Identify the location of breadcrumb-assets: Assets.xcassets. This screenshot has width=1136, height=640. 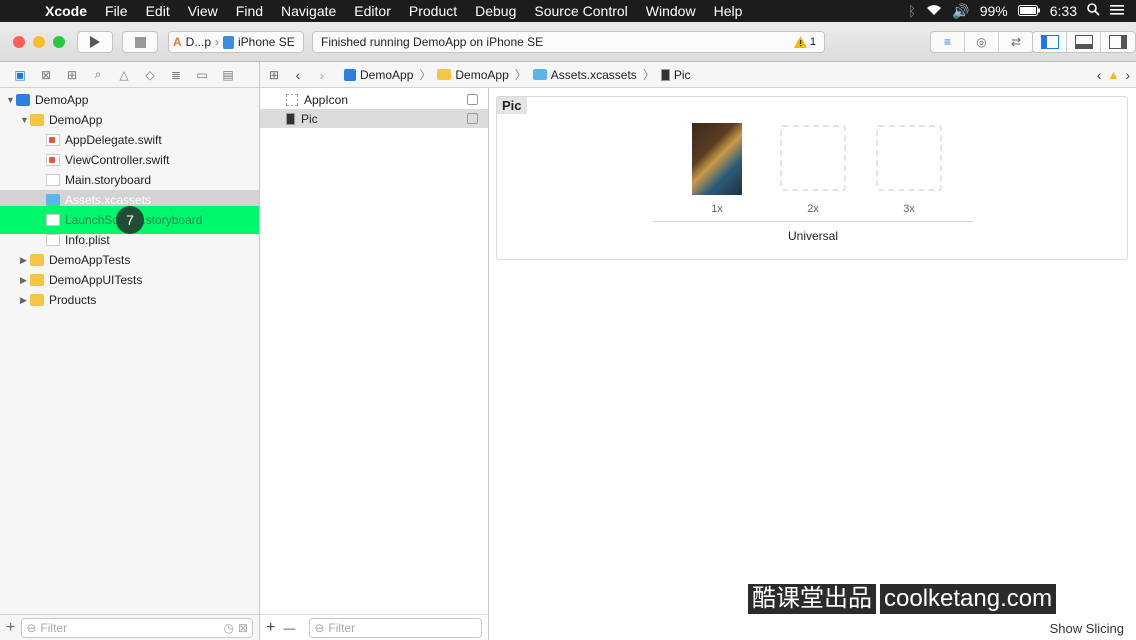
(584, 75).